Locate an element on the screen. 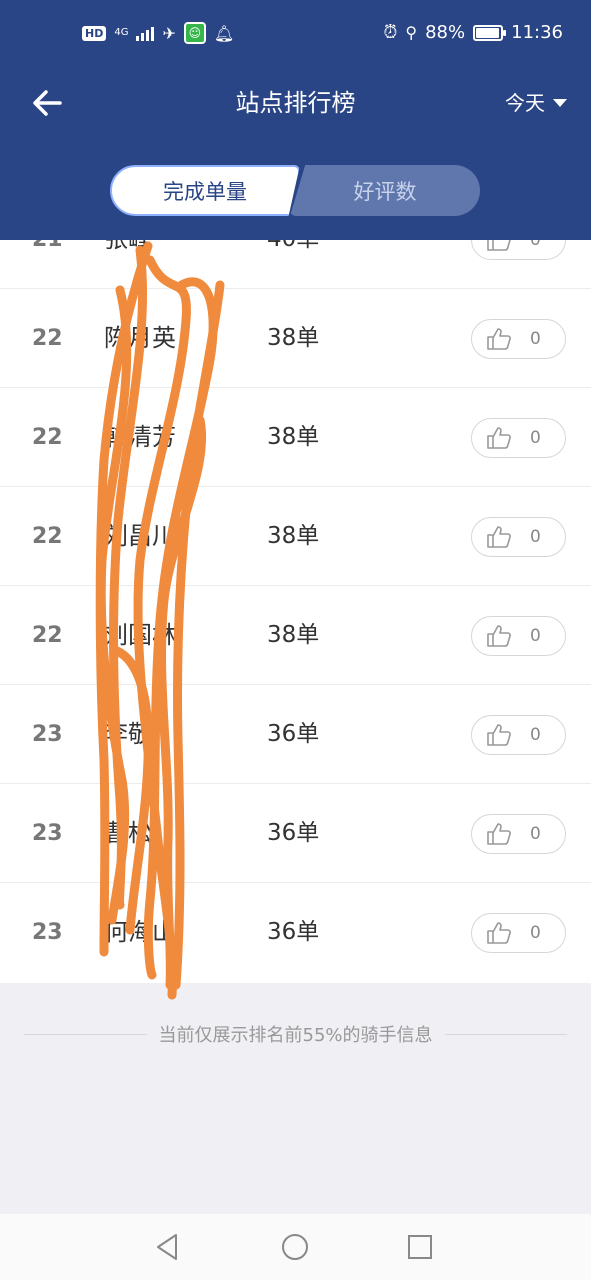 The height and width of the screenshot is (1280, 591). ranking-disclaimer: 当前仅展示排名前55%的骑手信息 is located at coordinates (296, 1034).